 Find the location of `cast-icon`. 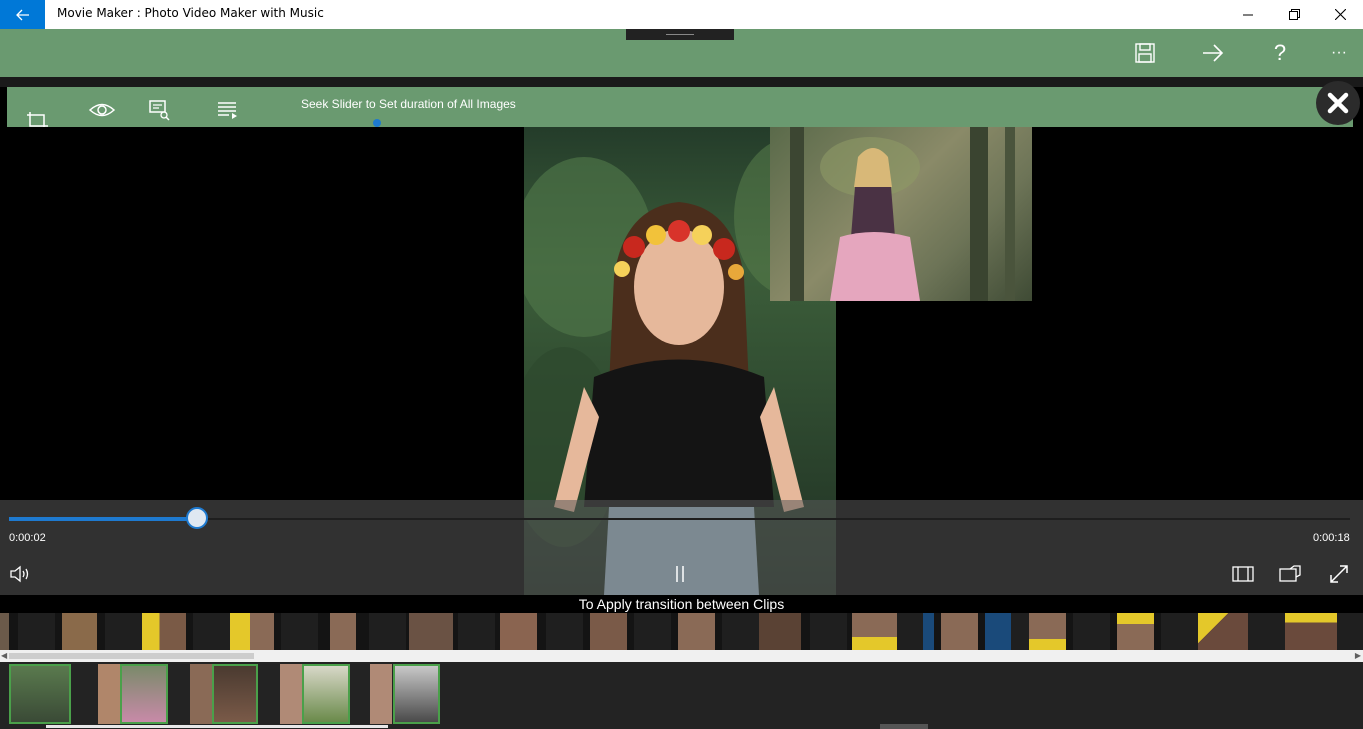

cast-icon is located at coordinates (1290, 573).